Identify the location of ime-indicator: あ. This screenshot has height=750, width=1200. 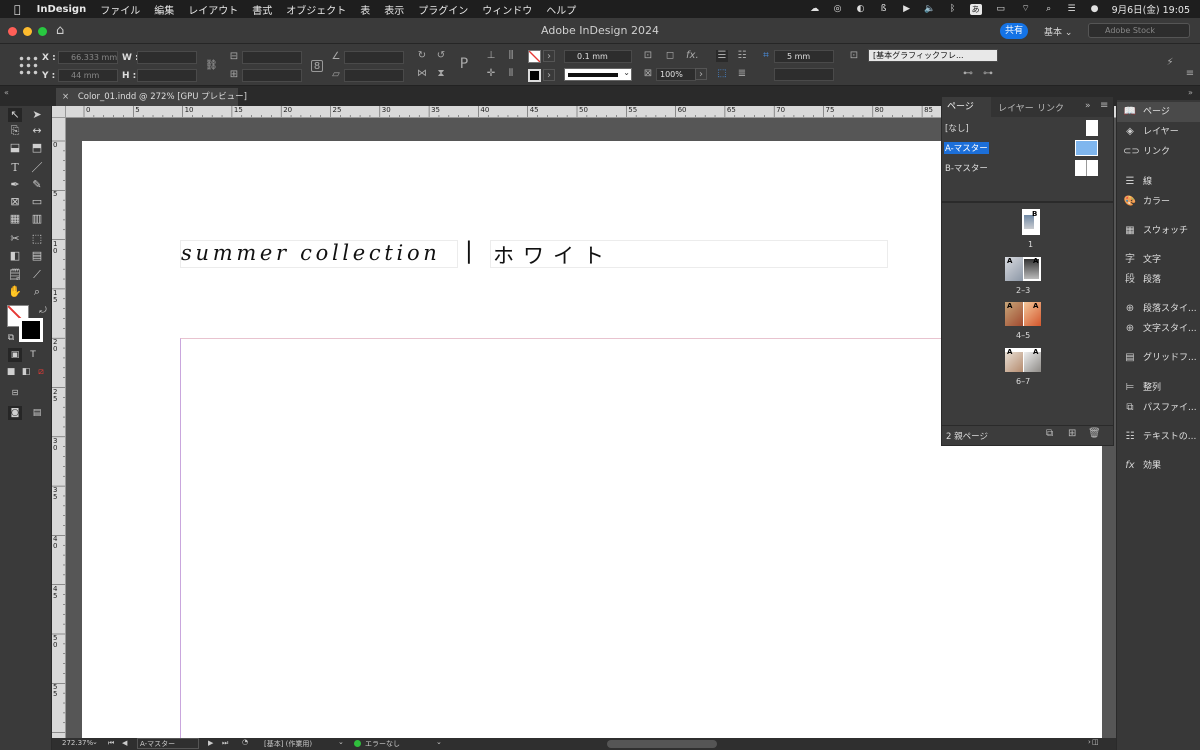
(975, 9).